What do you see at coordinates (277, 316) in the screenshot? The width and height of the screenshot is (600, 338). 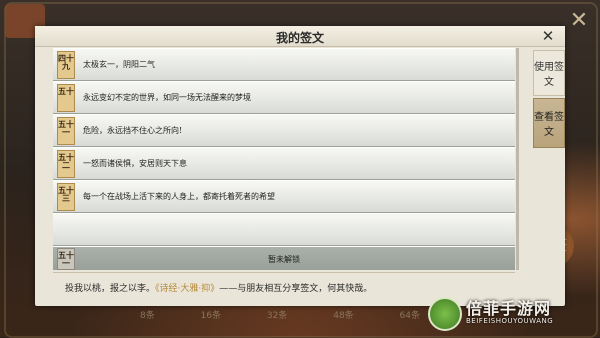 I see `tick-label: 32条` at bounding box center [277, 316].